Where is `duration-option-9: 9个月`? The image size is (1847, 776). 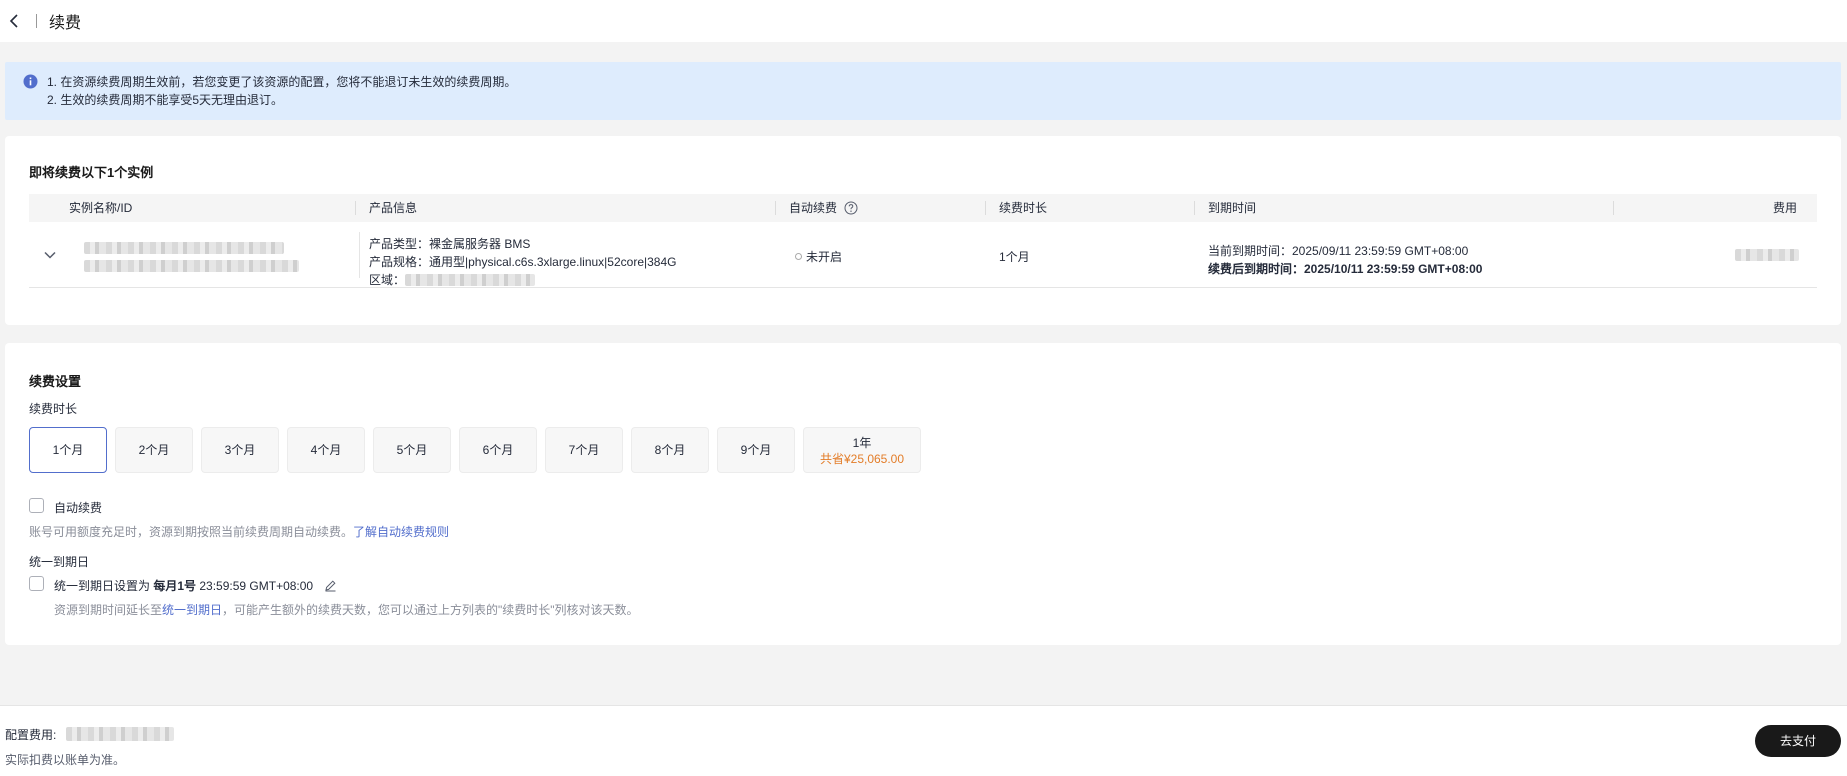 duration-option-9: 9个月 is located at coordinates (756, 450).